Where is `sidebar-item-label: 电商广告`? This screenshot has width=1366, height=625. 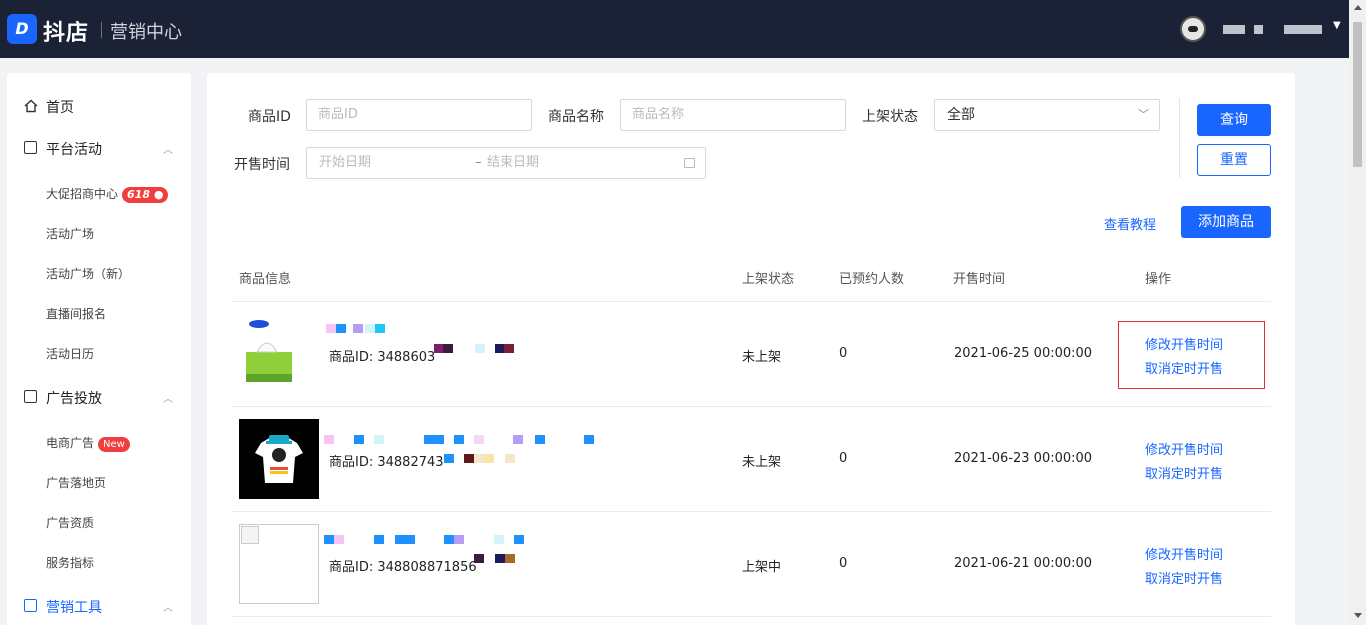 sidebar-item-label: 电商广告 is located at coordinates (70, 443).